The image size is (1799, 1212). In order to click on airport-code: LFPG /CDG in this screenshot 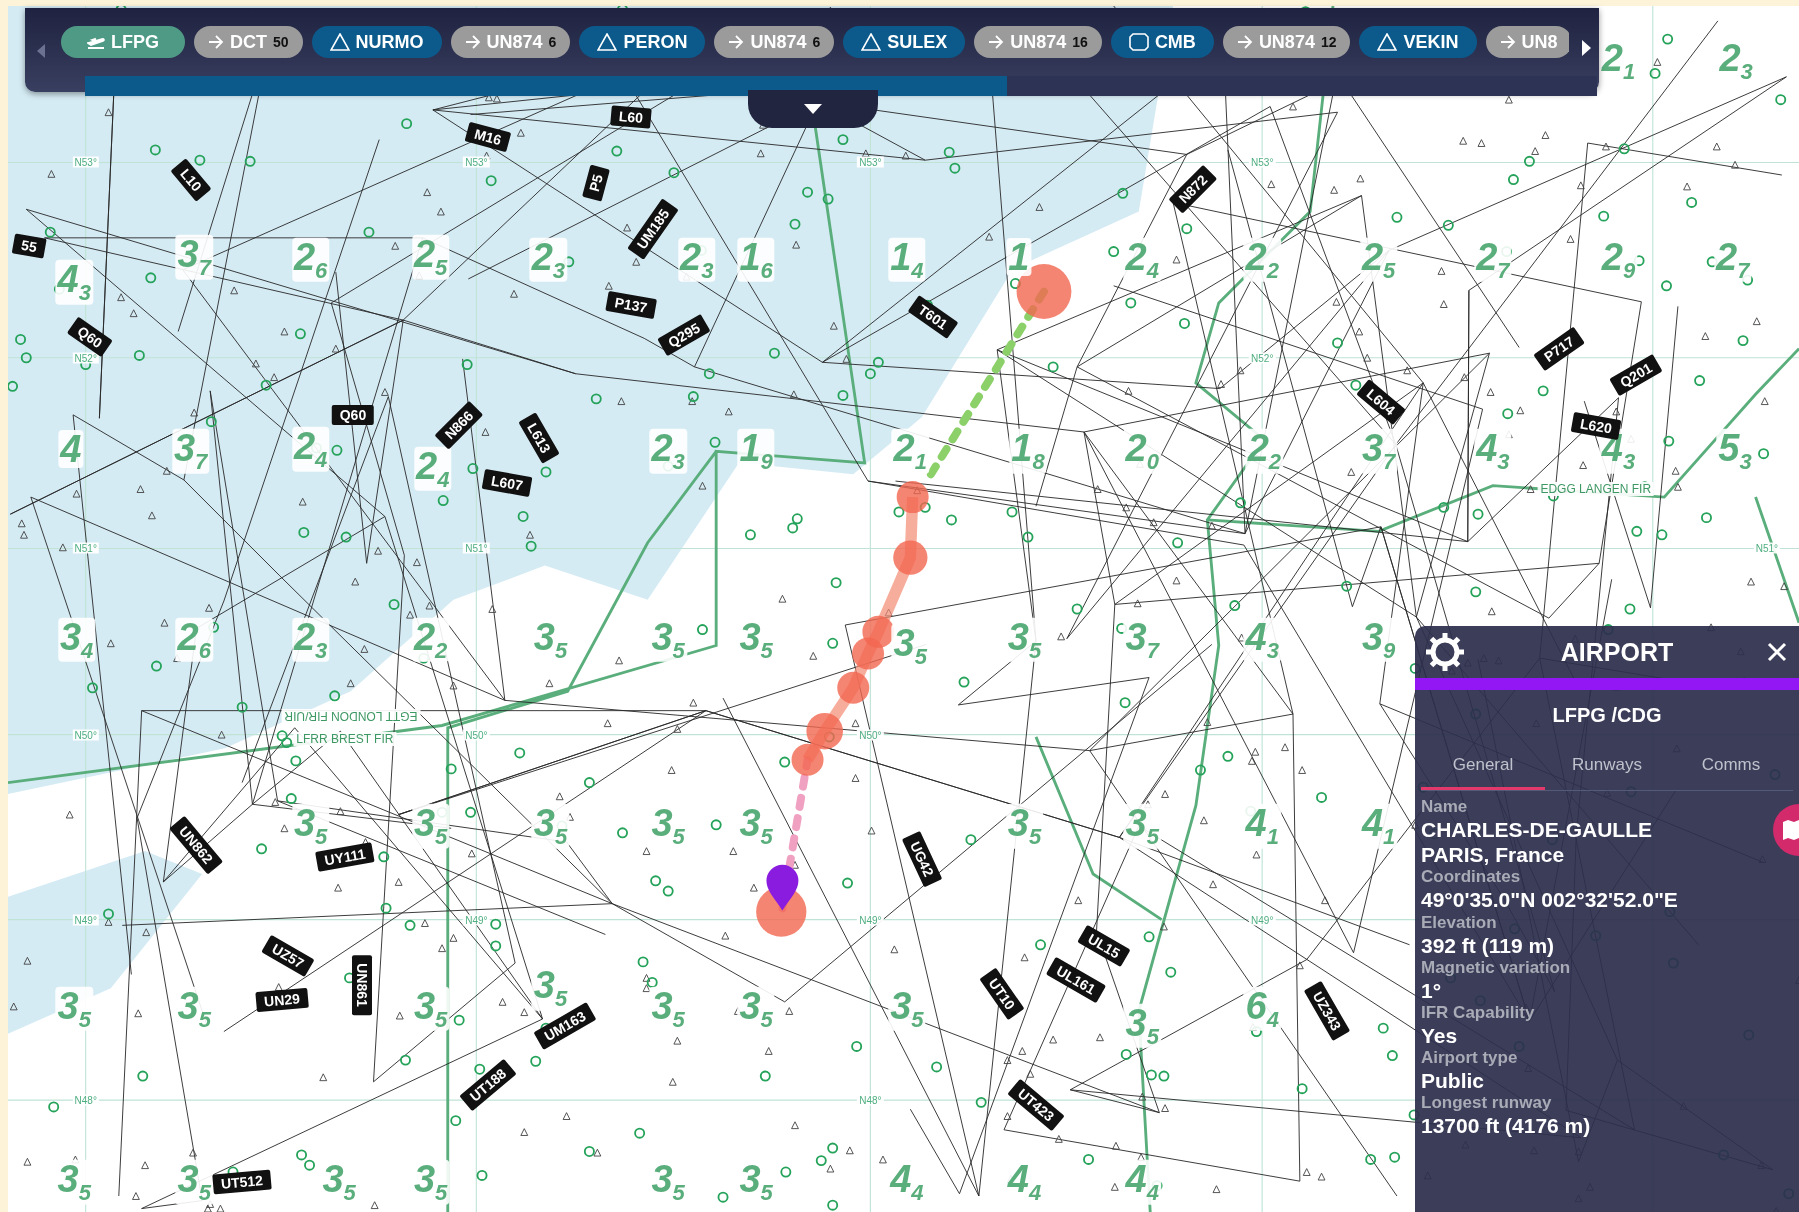, I will do `click(1607, 715)`.